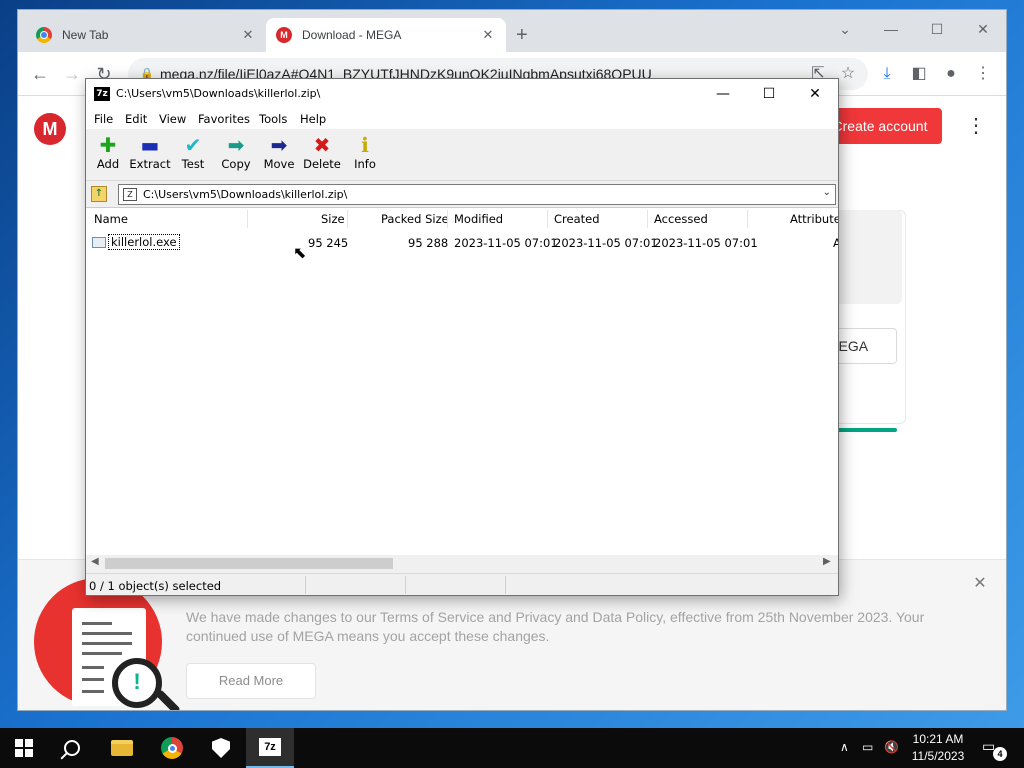 The height and width of the screenshot is (768, 1024). What do you see at coordinates (938, 748) in the screenshot?
I see `system-clock: 10:21 AM 11/5/2023` at bounding box center [938, 748].